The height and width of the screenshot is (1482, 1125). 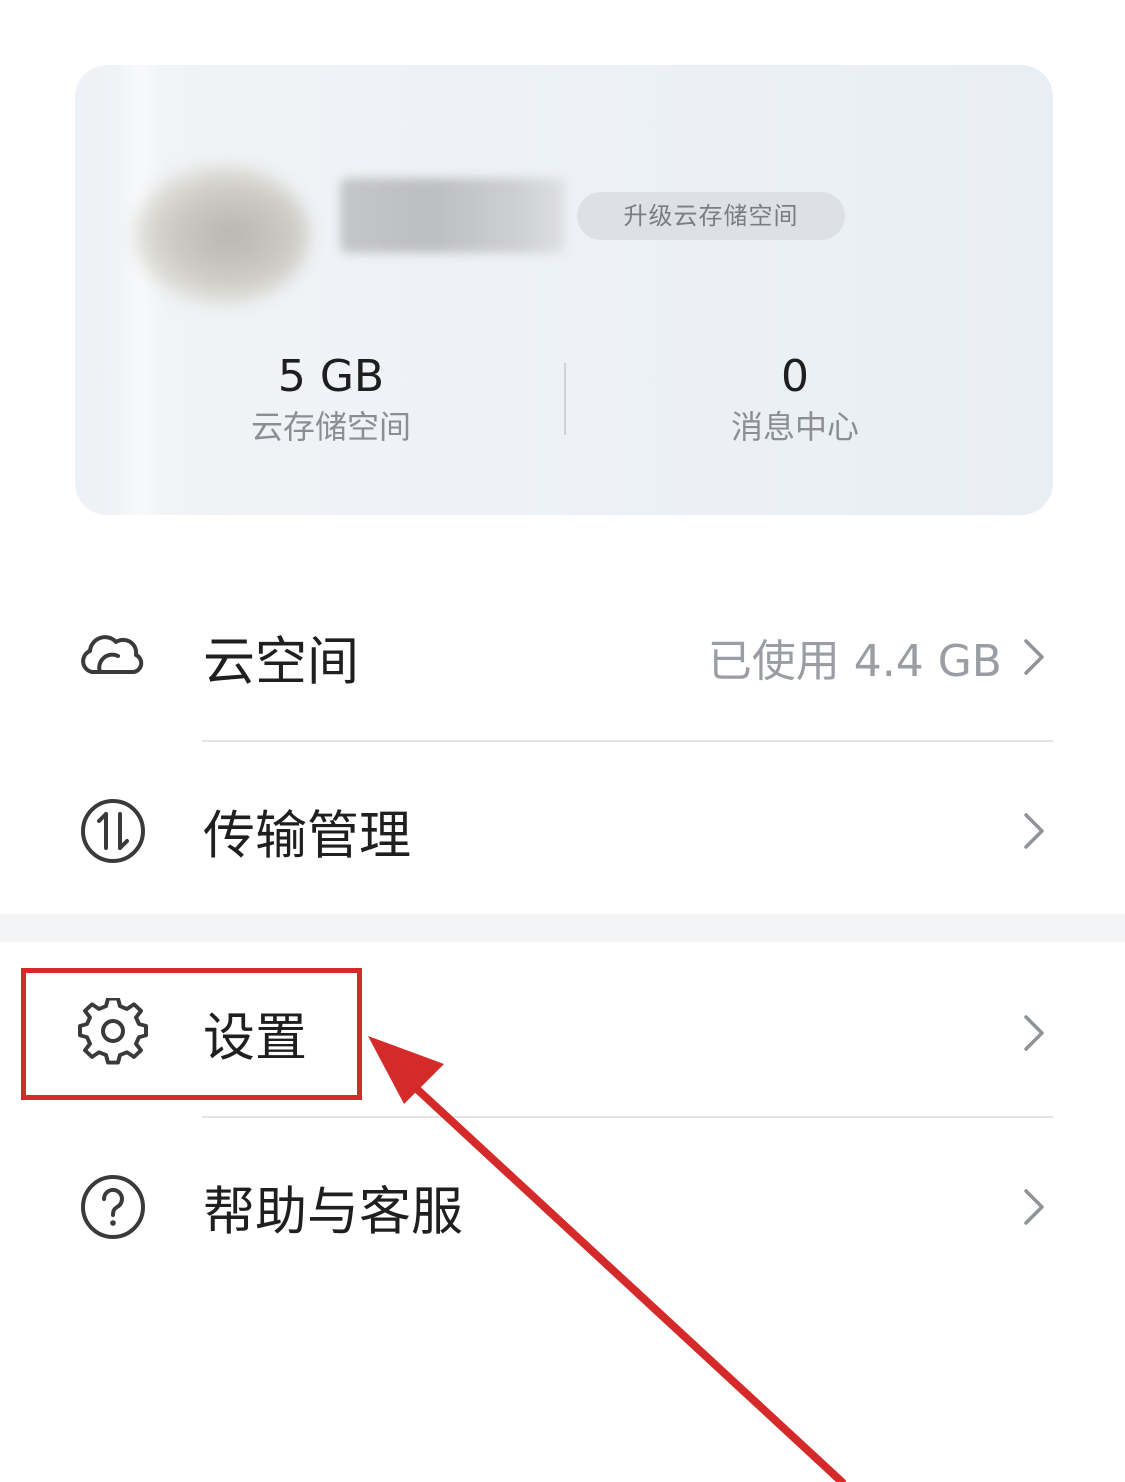 I want to click on menu-item-label: 云空间, so click(x=281, y=662).